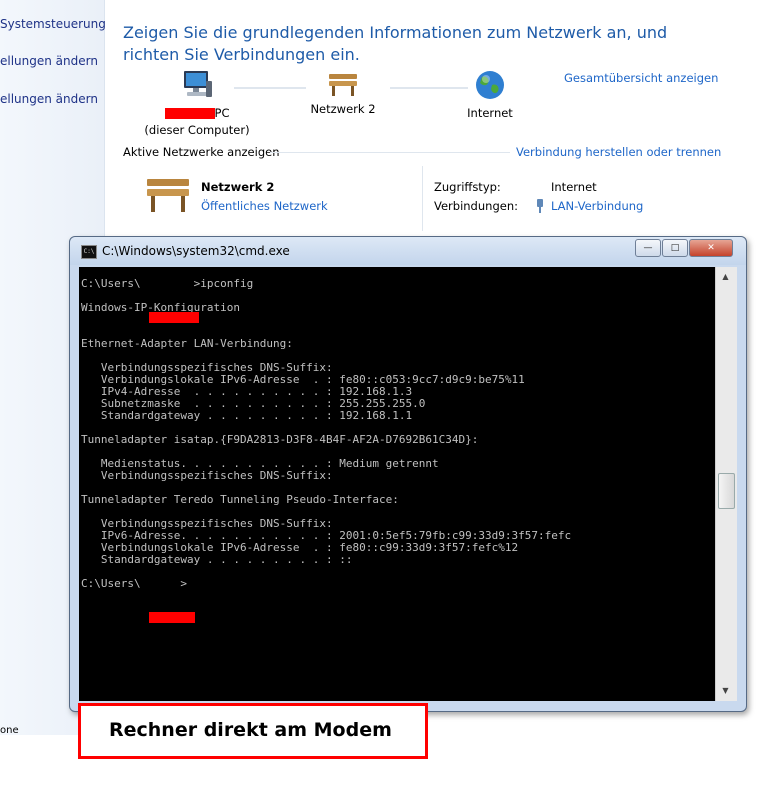 Image resolution: width=777 pixels, height=789 pixels. I want to click on lan-connection-link: LAN-Verbindung, so click(597, 206).